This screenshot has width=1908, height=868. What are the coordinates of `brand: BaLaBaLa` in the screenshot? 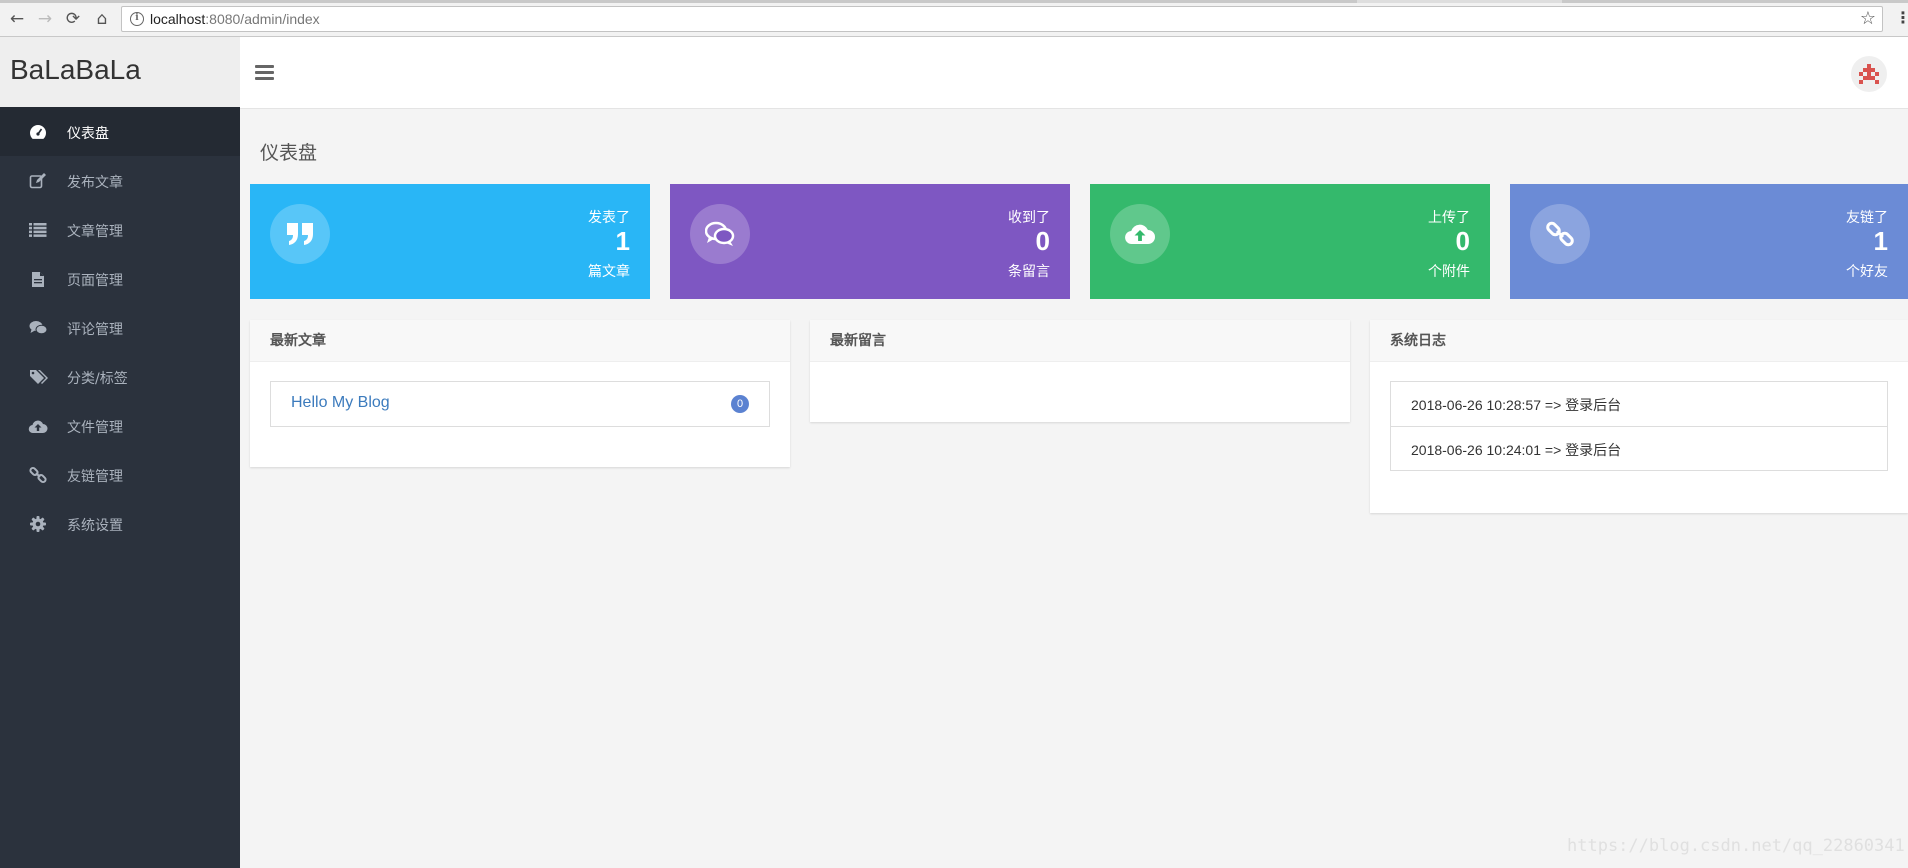 It's located at (120, 72).